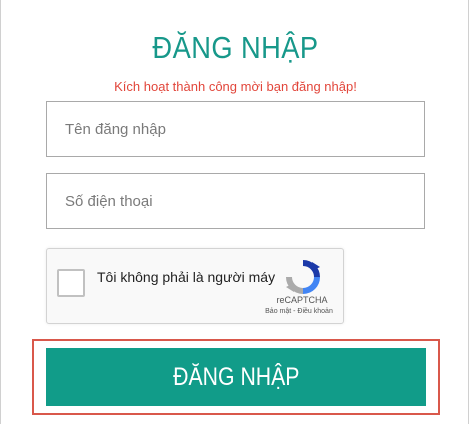 This screenshot has height=424, width=469. I want to click on username-input, so click(235, 129).